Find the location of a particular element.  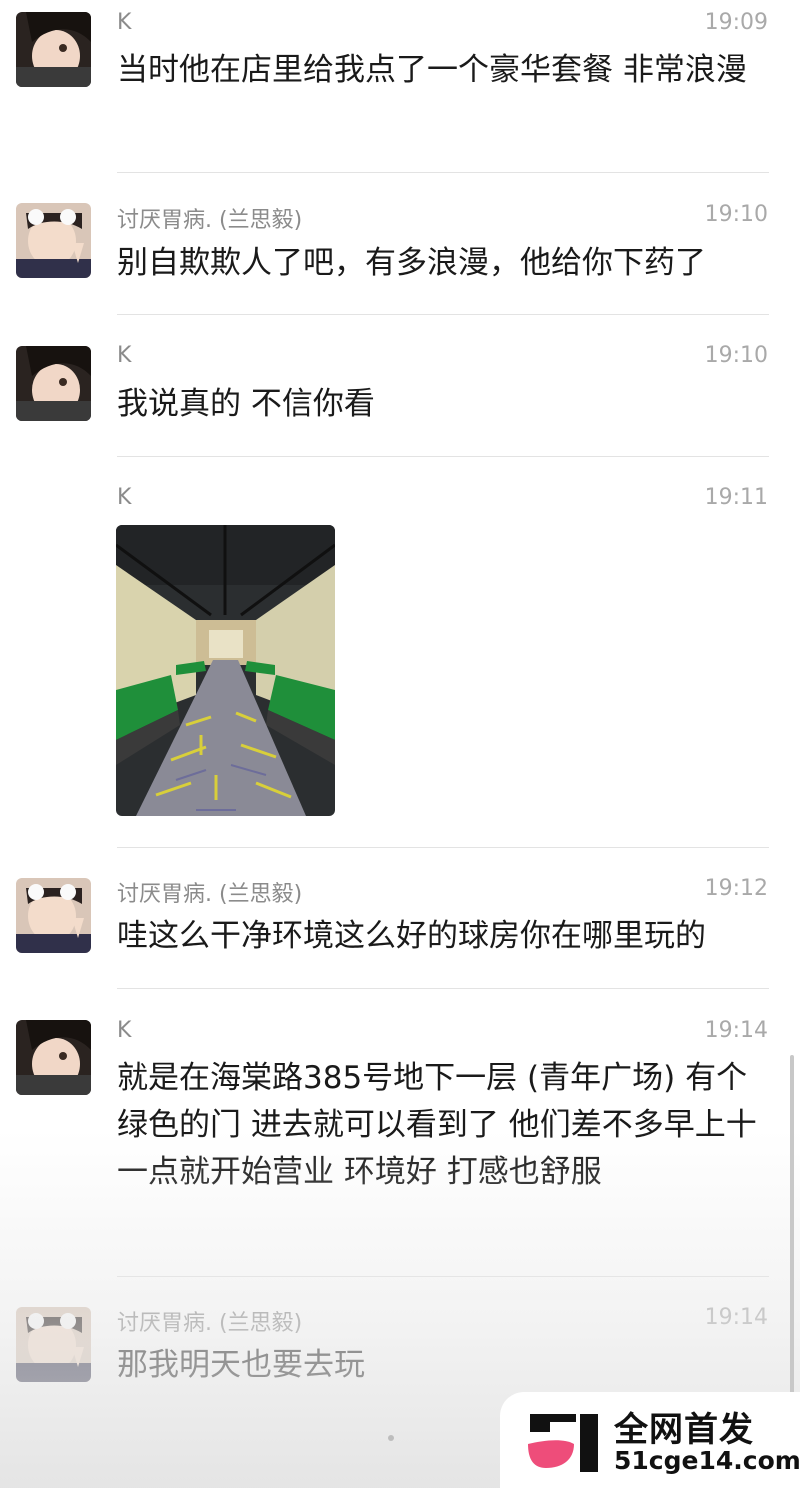

message-time: 19:12 is located at coordinates (736, 888).